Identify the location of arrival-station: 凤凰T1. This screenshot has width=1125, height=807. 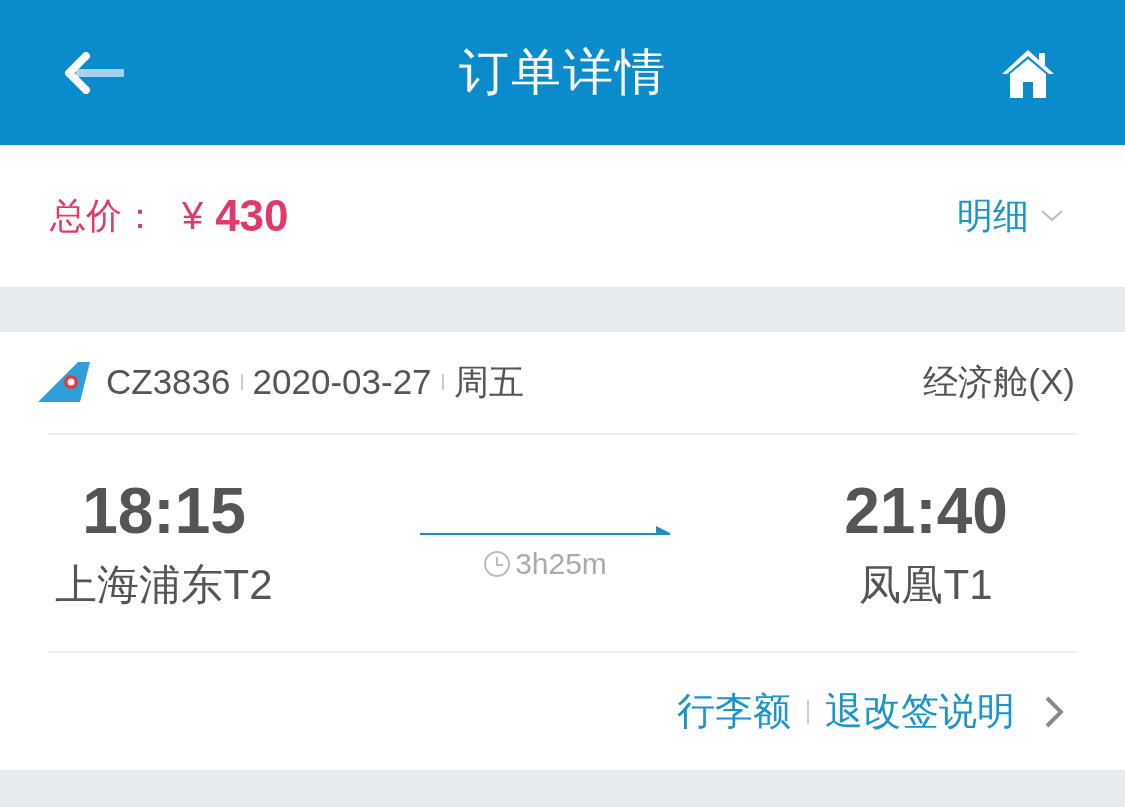
(926, 585).